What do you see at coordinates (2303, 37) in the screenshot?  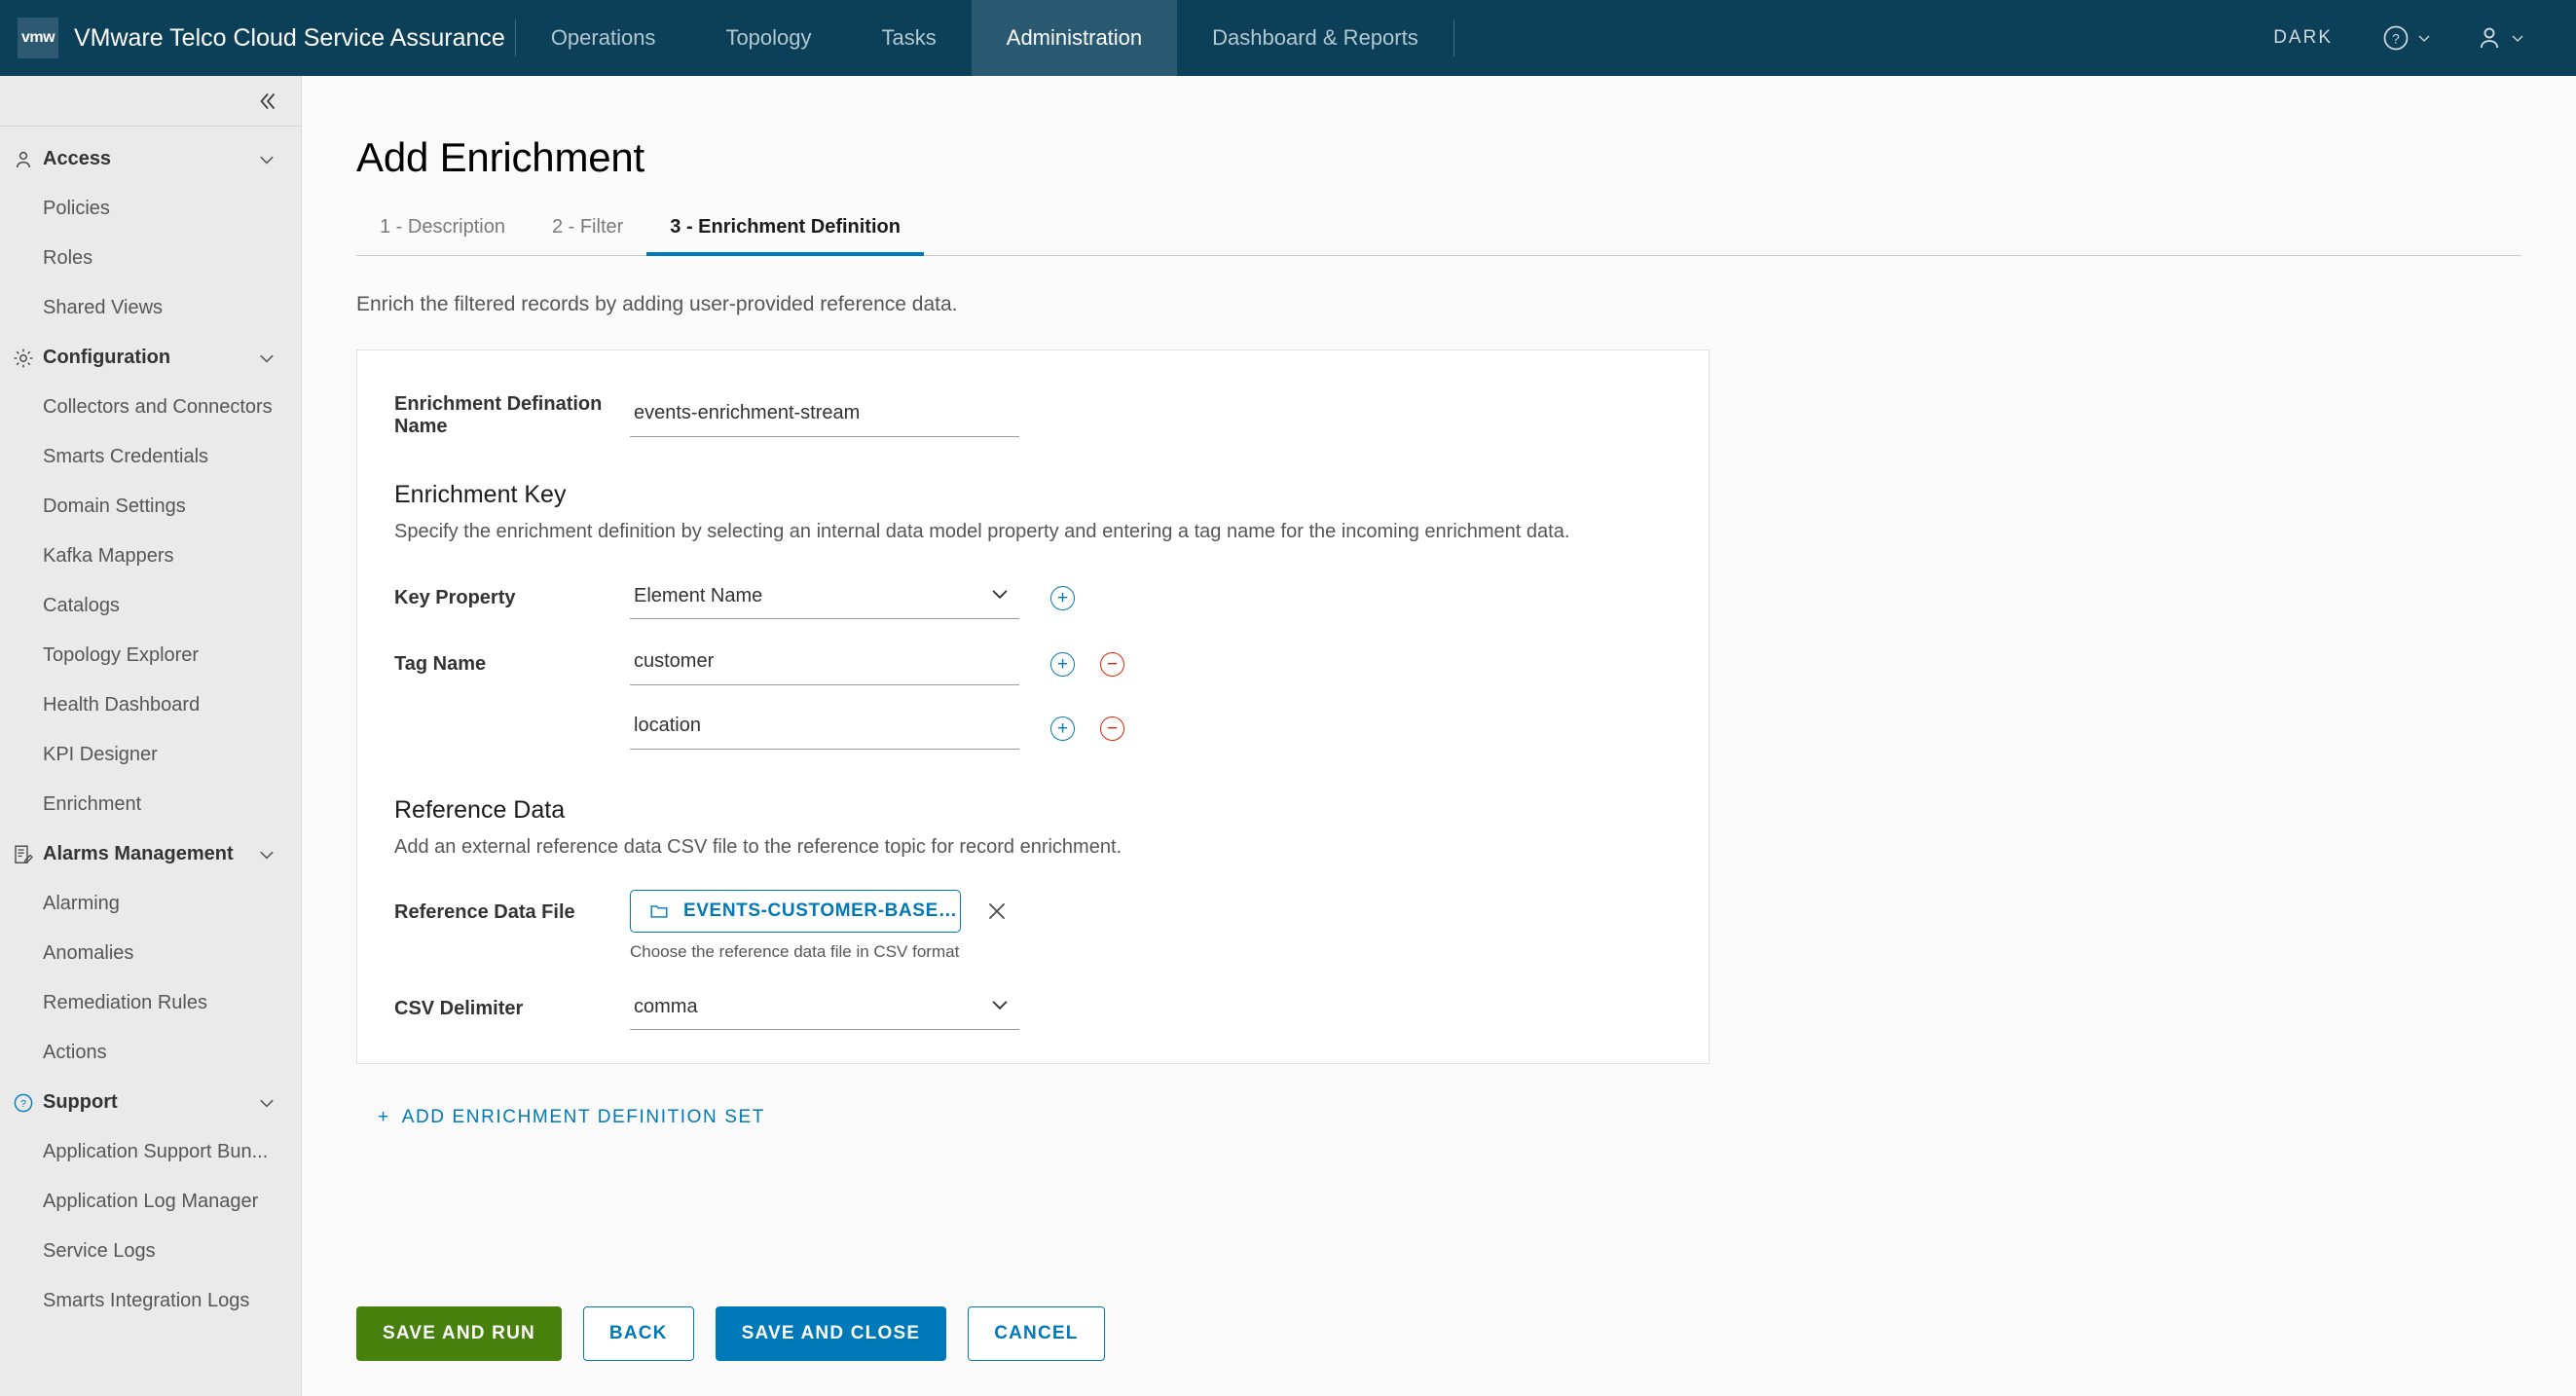 I see `theme-label: DARK` at bounding box center [2303, 37].